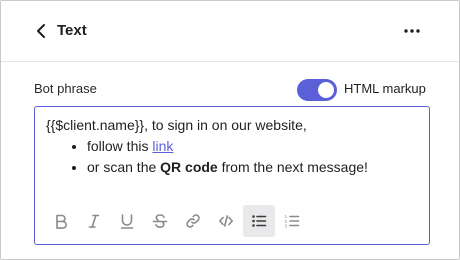 This screenshot has width=460, height=260. I want to click on more-options-button, so click(412, 31).